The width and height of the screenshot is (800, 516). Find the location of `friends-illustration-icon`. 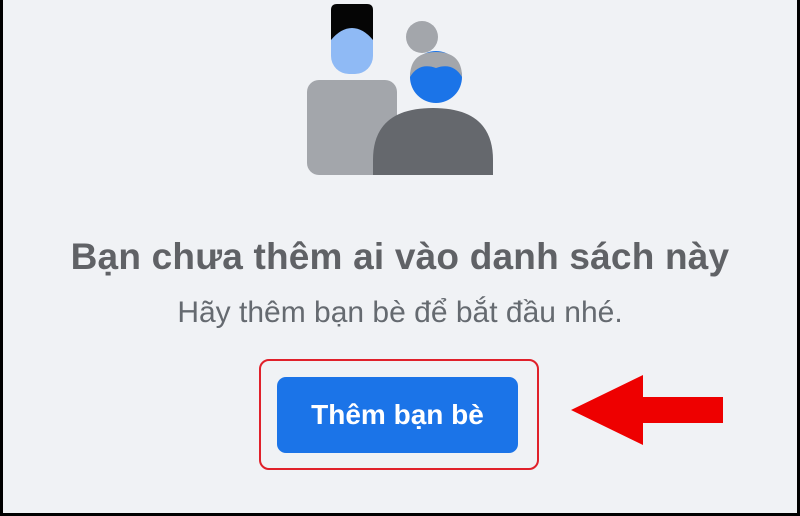

friends-illustration-icon is located at coordinates (400, 89).